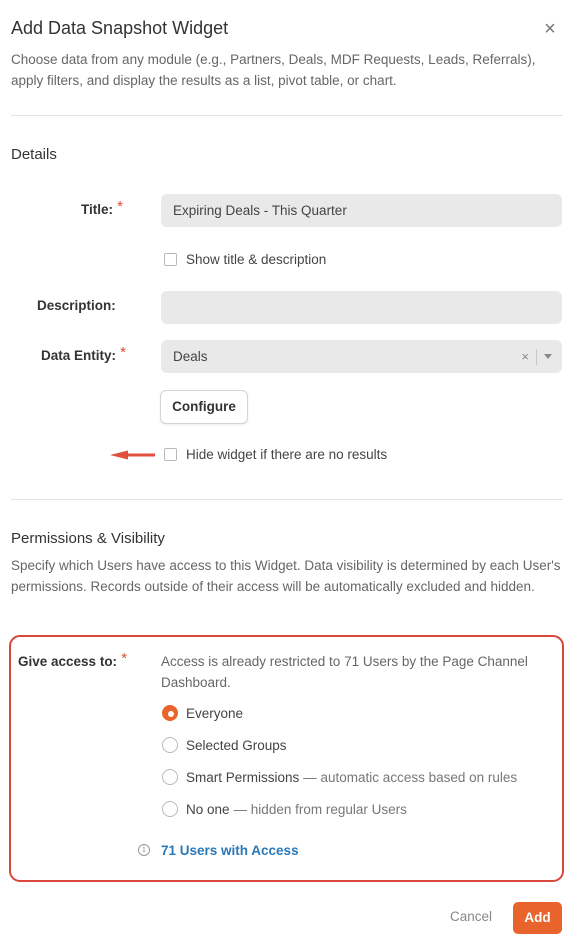 The image size is (577, 945). I want to click on details-heading: Details, so click(34, 154).